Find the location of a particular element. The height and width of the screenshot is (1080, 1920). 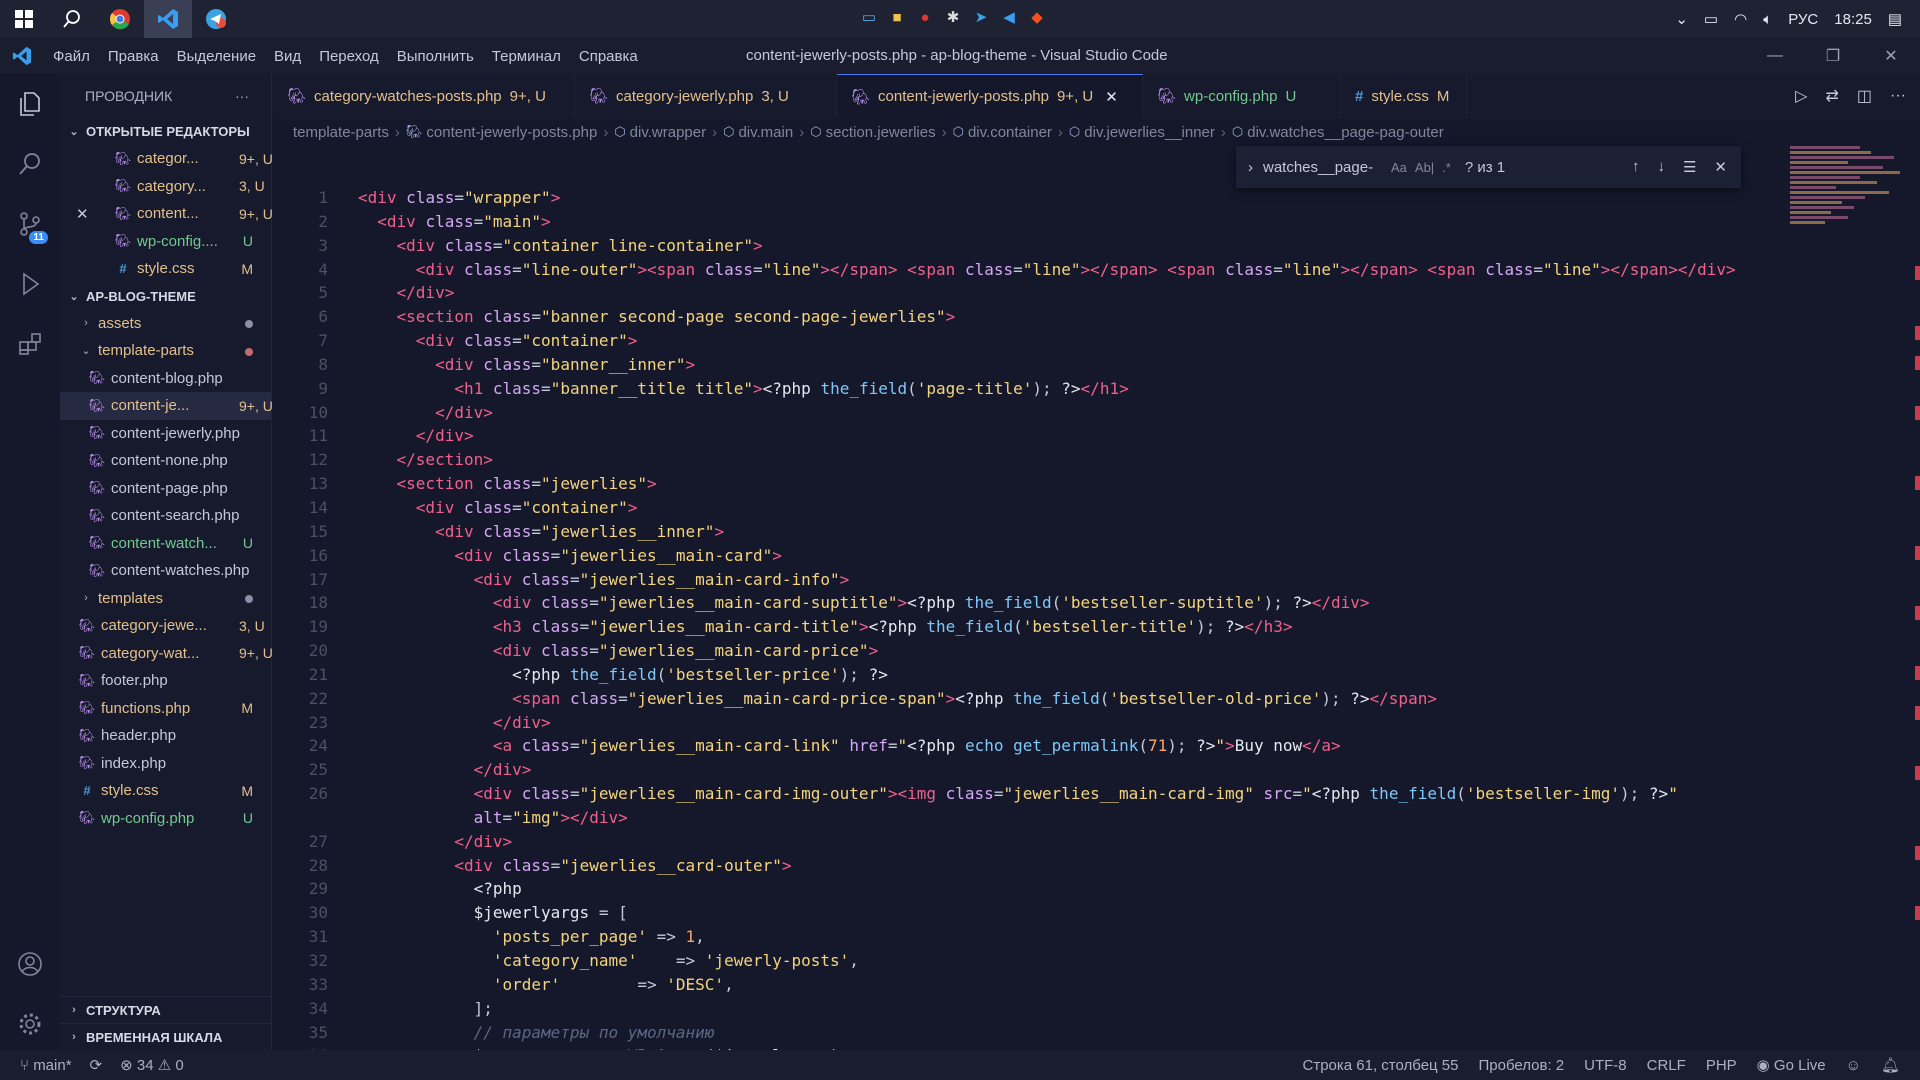

windows-start-icon is located at coordinates (24, 19).